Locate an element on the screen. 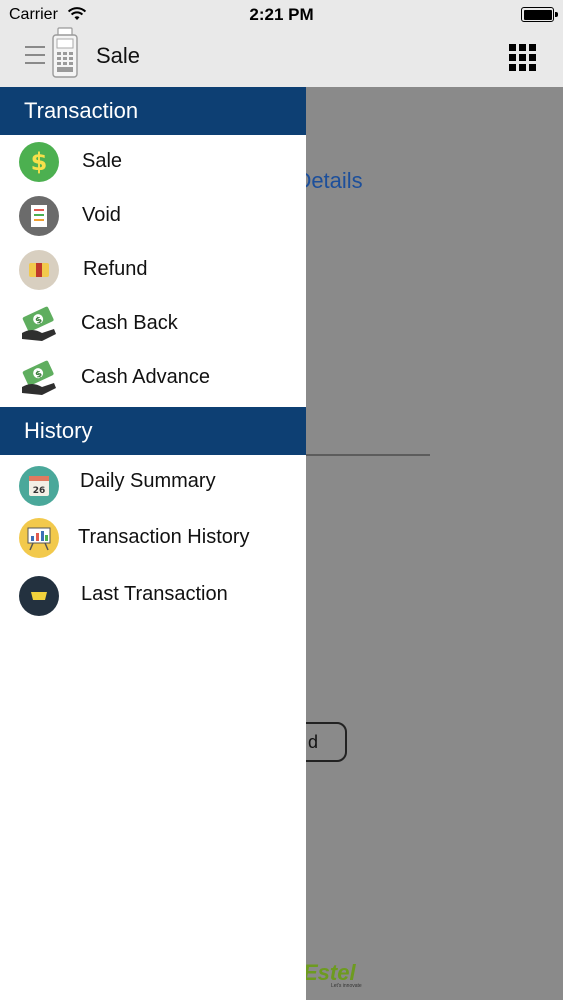 This screenshot has width=563, height=1000. status-bar: Carrier 2:21 PM is located at coordinates (281, 15).